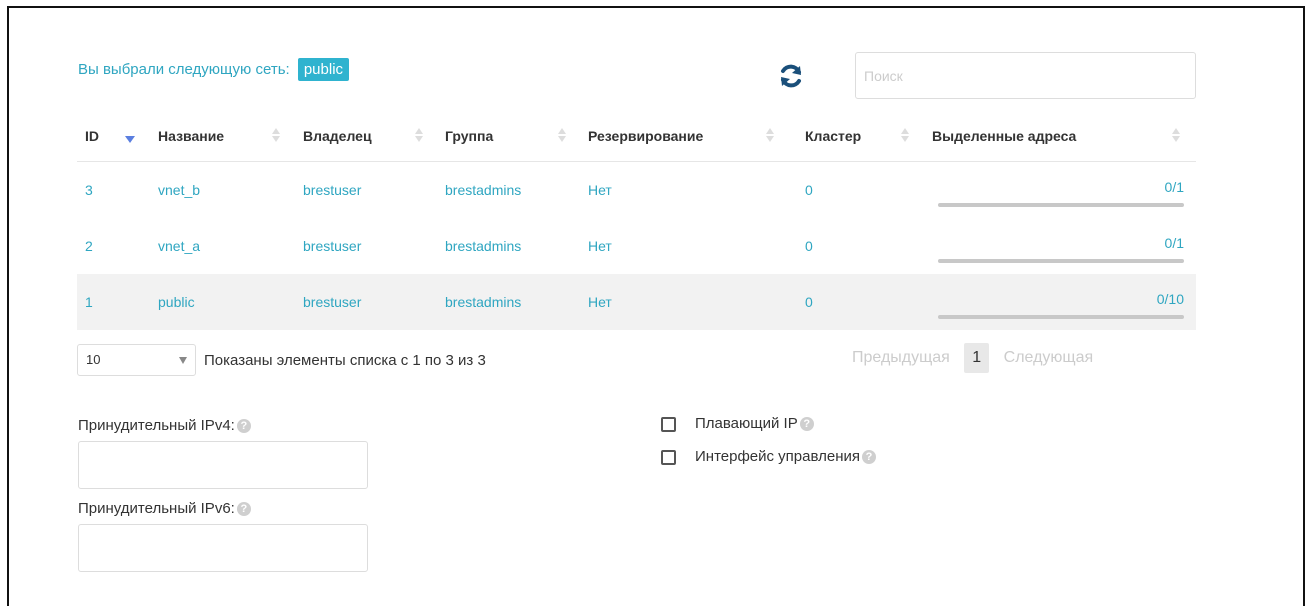 The width and height of the screenshot is (1312, 606). I want to click on mgmt-interface-checkbox, so click(668, 457).